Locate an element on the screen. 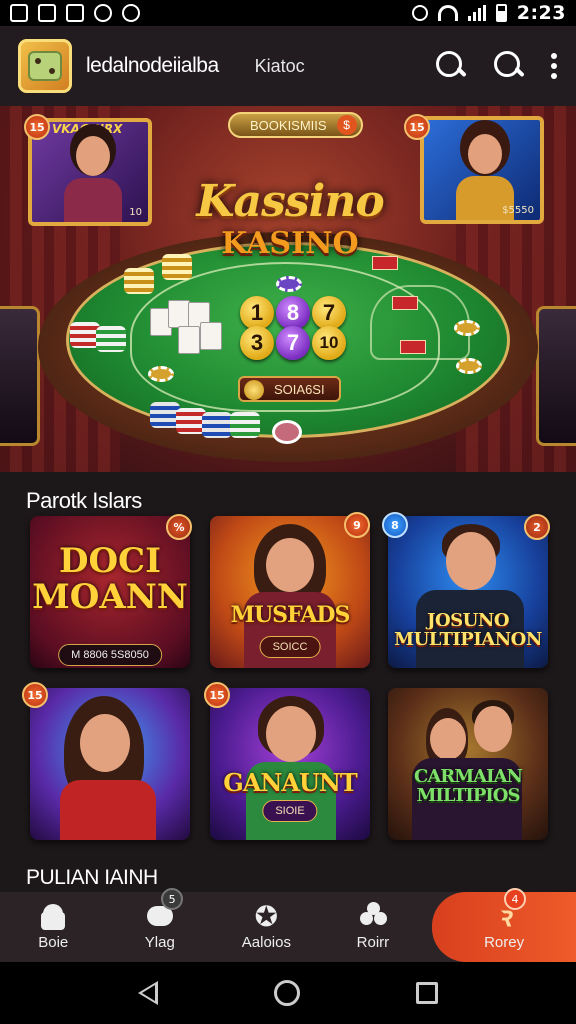 Image resolution: width=576 pixels, height=1024 pixels. game-tile-title: DOCI MOANN is located at coordinates (110, 579).